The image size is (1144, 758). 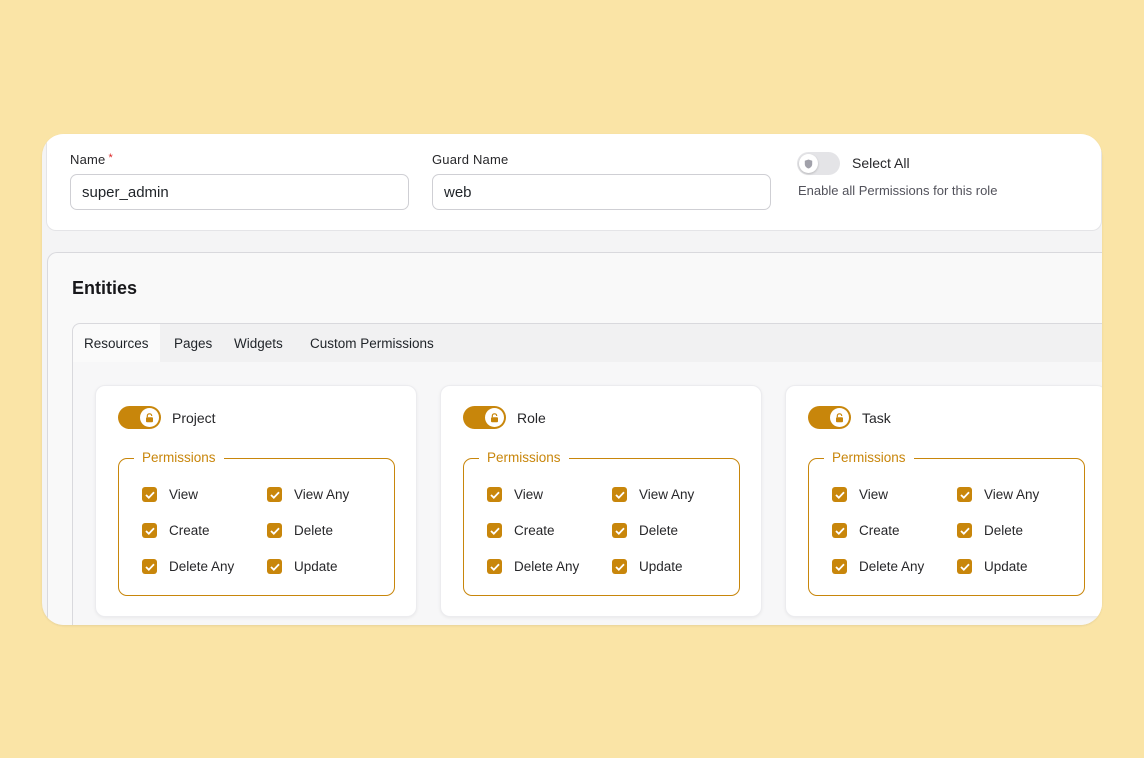 I want to click on resource-toggle-task, so click(x=829, y=417).